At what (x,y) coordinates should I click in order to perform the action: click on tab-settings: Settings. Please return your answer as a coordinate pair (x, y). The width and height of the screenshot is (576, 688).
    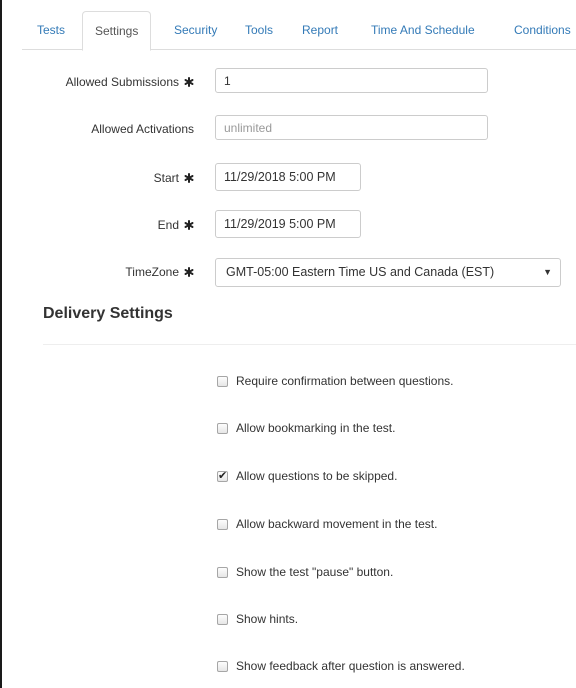
    Looking at the image, I should click on (117, 31).